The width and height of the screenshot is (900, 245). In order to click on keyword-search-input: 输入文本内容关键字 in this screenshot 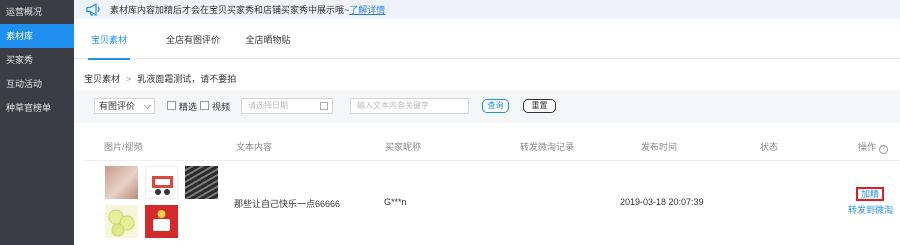, I will do `click(409, 106)`.